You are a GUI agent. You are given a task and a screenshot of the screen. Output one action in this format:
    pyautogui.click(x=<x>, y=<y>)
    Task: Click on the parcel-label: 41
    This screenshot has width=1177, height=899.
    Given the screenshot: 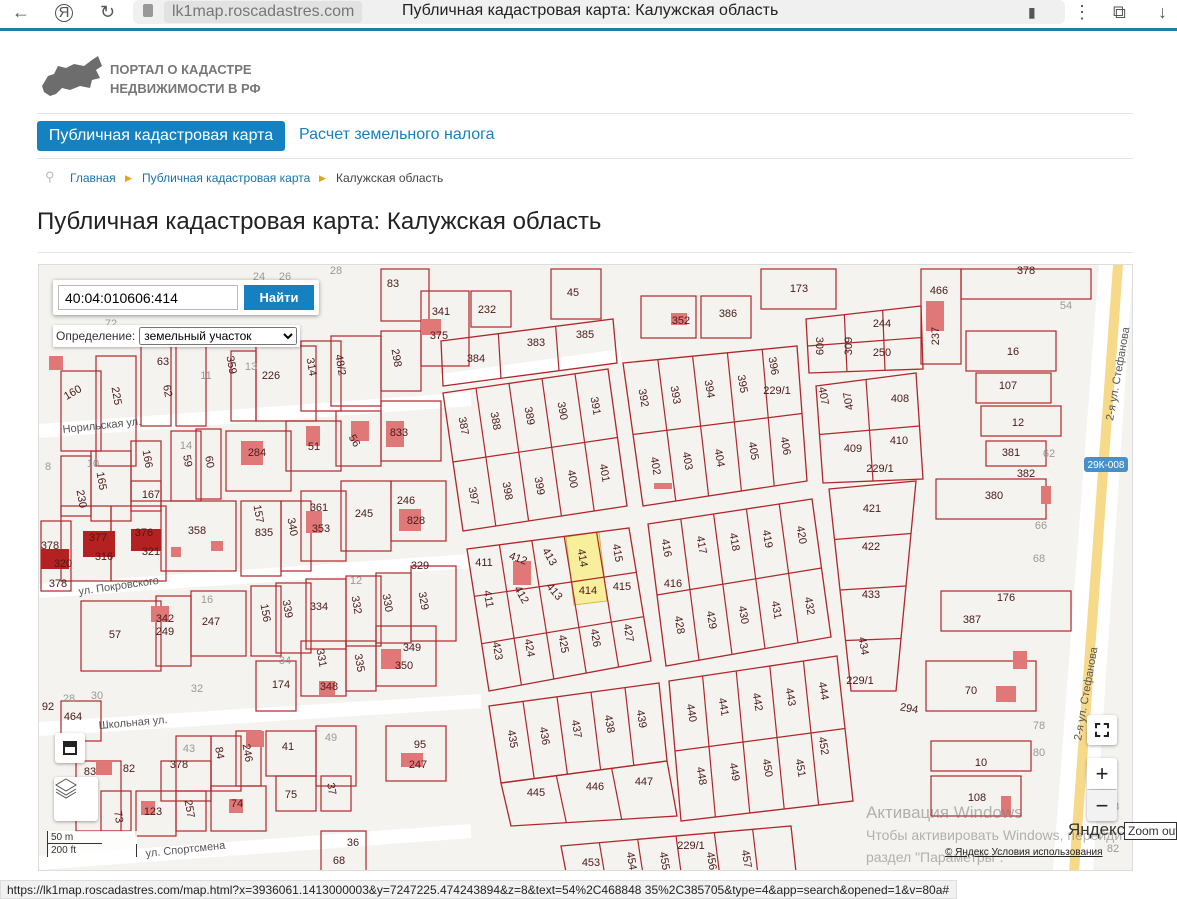 What is the action you would take?
    pyautogui.click(x=288, y=747)
    